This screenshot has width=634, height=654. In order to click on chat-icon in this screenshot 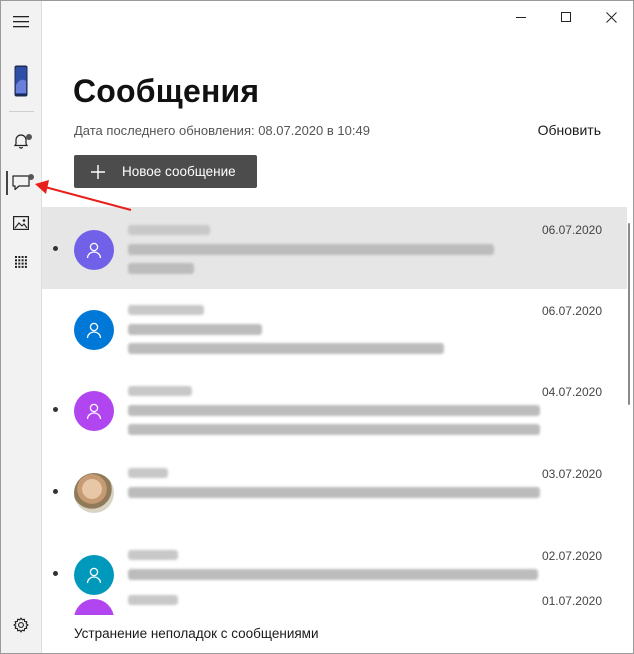, I will do `click(21, 183)`.